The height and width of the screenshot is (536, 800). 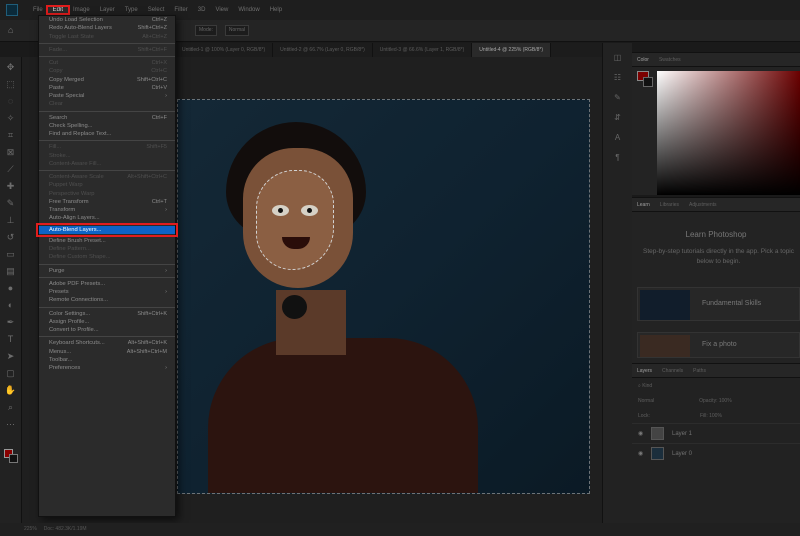 What do you see at coordinates (13, 458) in the screenshot?
I see `background-color-swatch` at bounding box center [13, 458].